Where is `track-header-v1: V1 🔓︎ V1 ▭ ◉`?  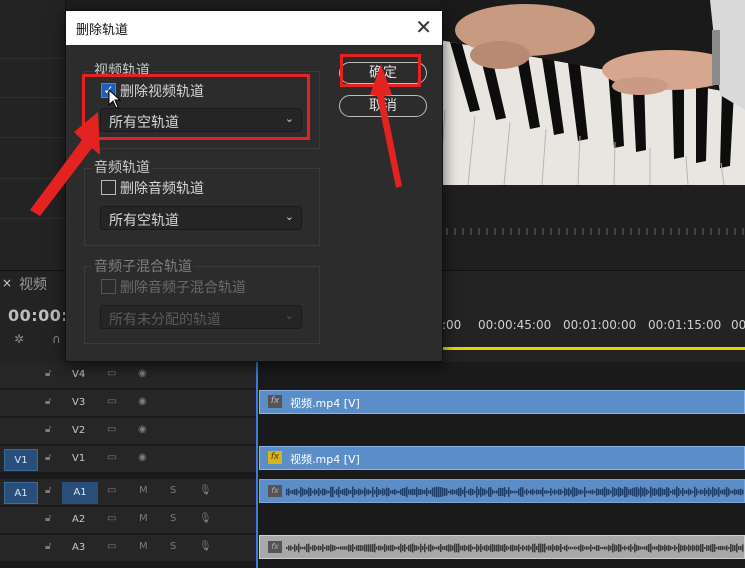
track-header-v1: V1 🔓︎ V1 ▭ ◉ is located at coordinates (128, 459).